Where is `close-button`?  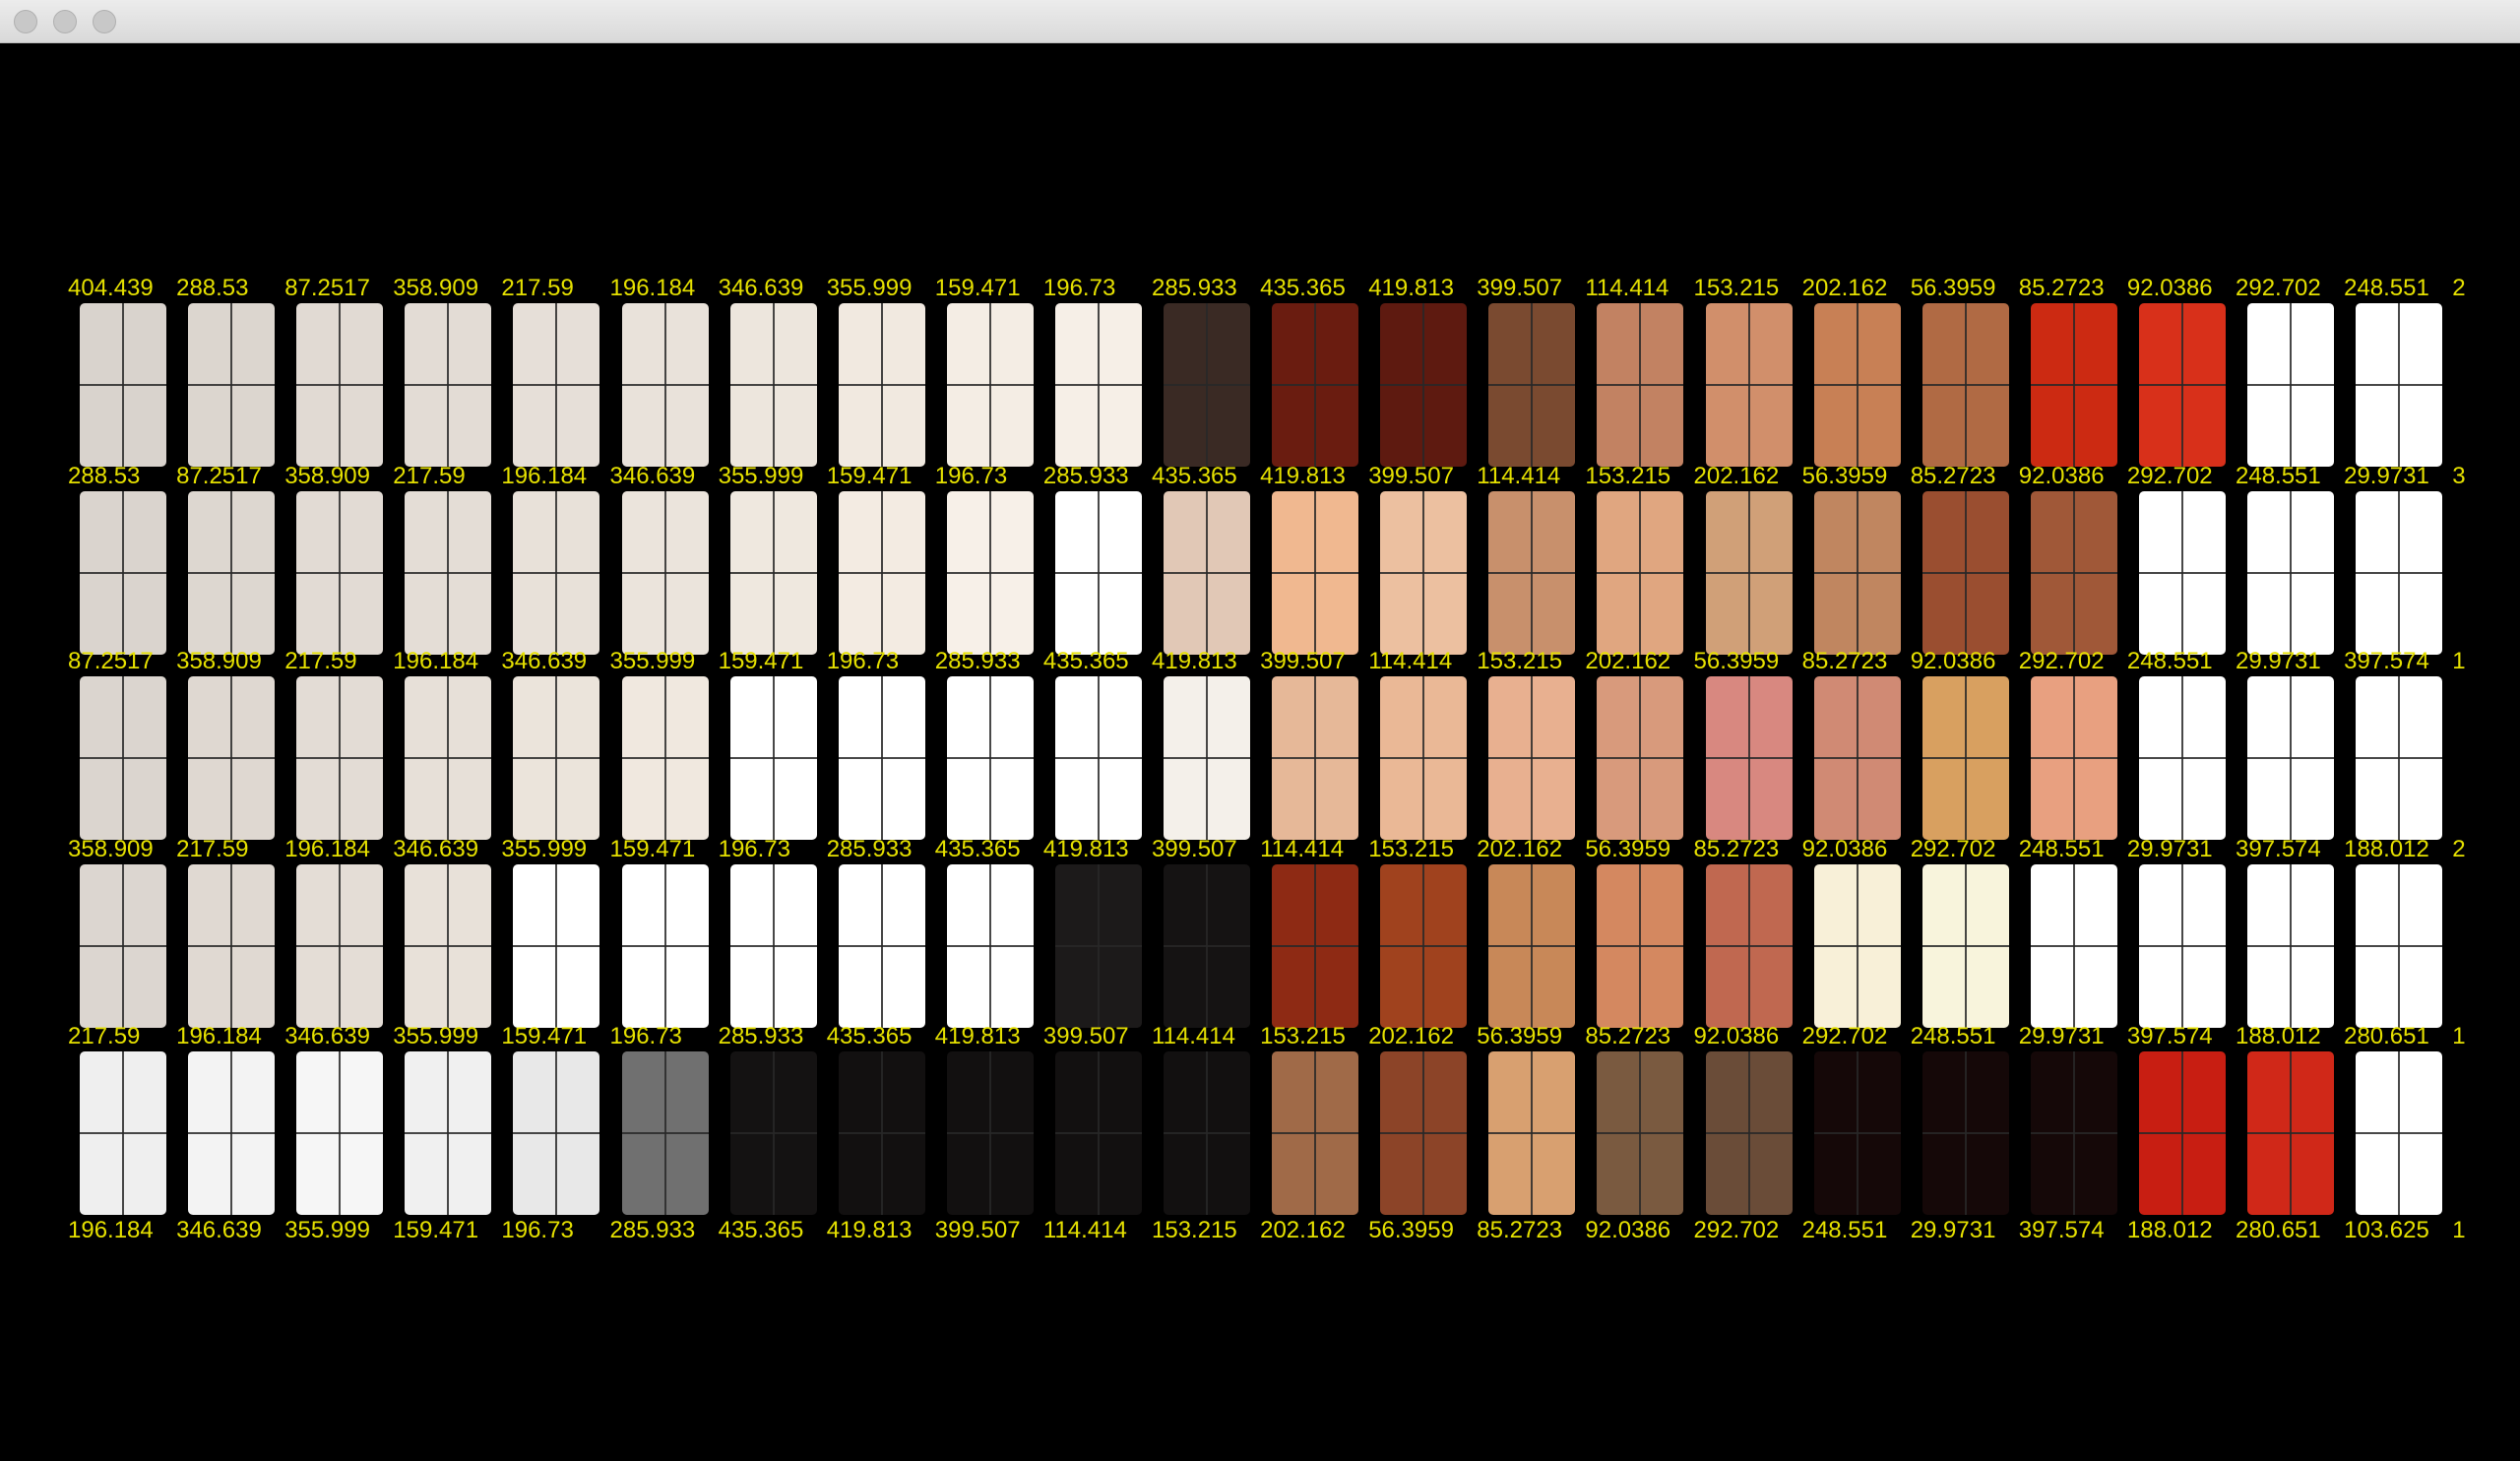 close-button is located at coordinates (25, 21).